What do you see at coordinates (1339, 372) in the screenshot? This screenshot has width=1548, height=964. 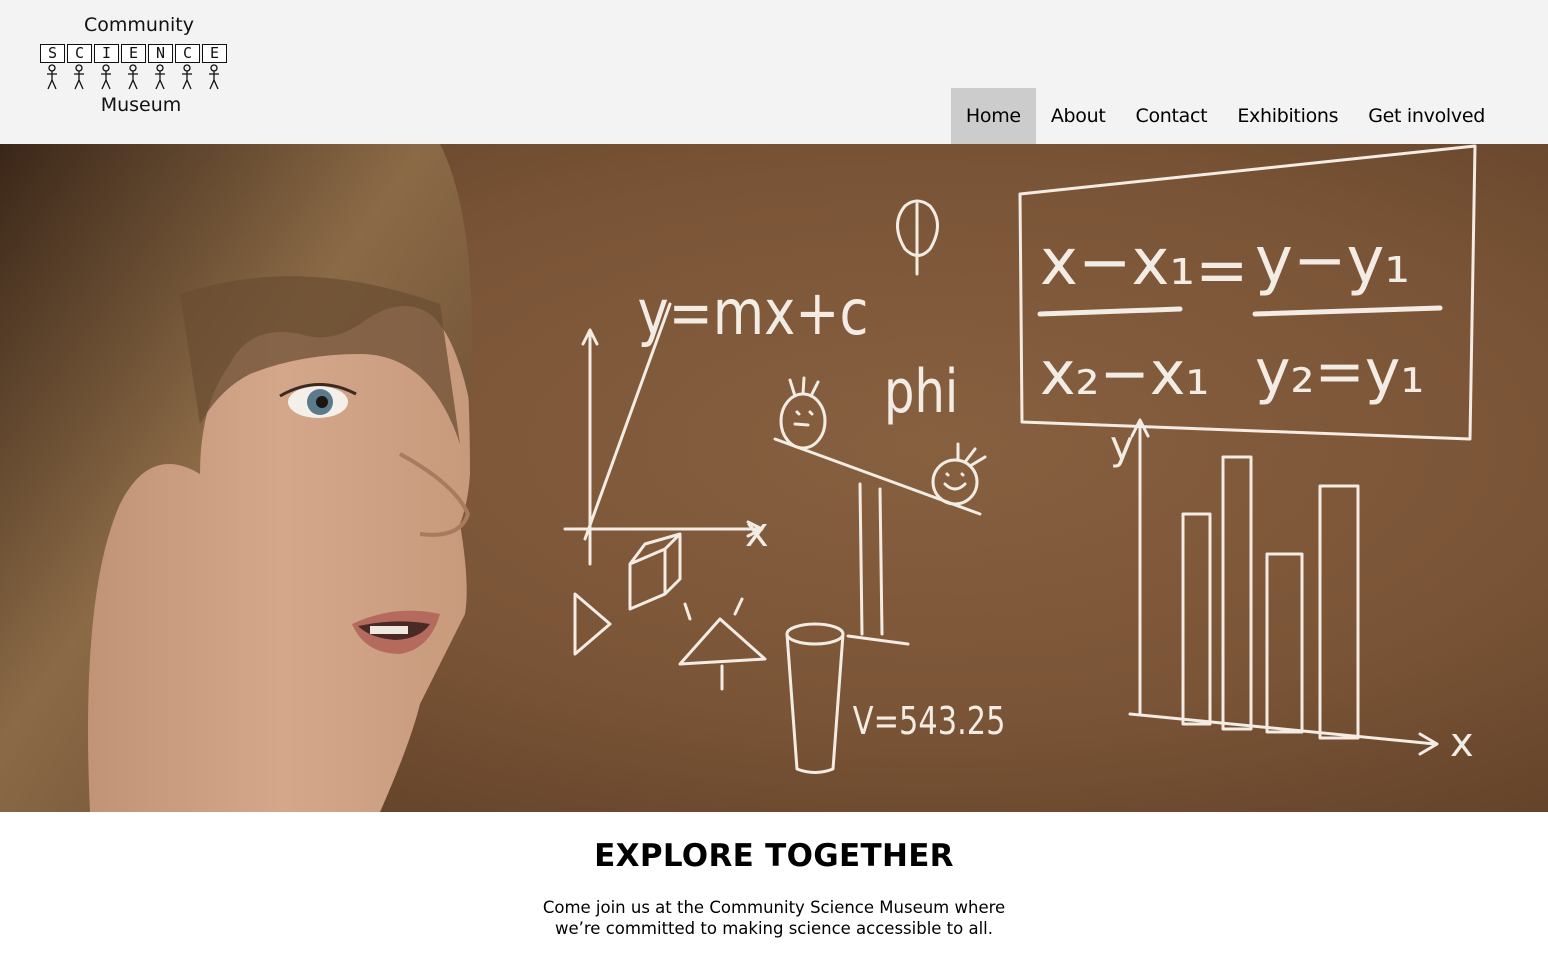 I see `chalk-formula-right-bottom: y₂=y₁` at bounding box center [1339, 372].